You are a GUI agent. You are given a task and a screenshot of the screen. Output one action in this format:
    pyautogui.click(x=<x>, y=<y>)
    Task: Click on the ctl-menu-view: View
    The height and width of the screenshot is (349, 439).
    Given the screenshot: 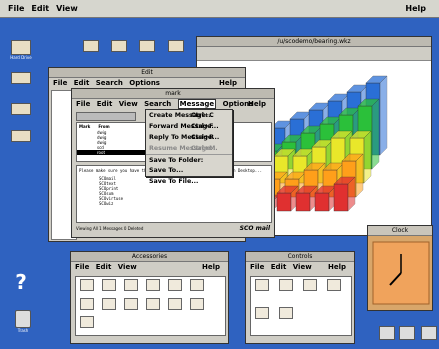 What is the action you would take?
    pyautogui.click(x=302, y=267)
    